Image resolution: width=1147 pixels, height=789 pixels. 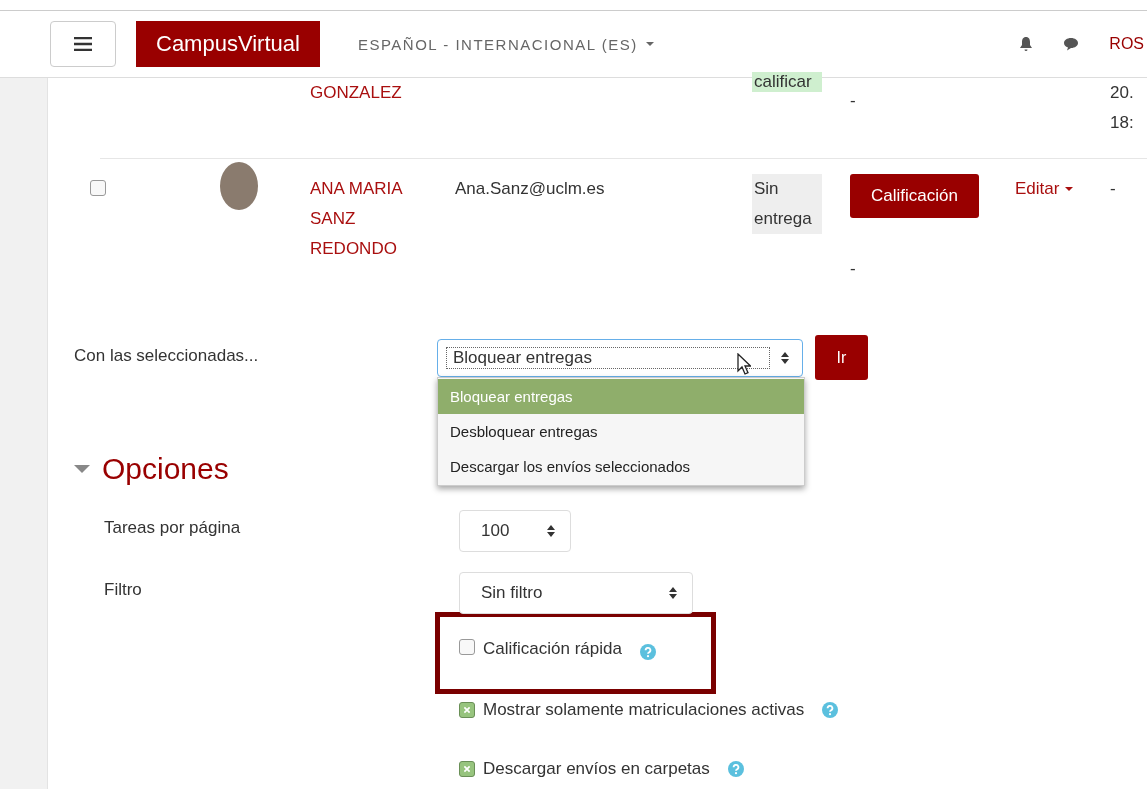 What do you see at coordinates (505, 44) in the screenshot?
I see `language-menu: ESPAÑOL - INTERNACIONAL (ES)` at bounding box center [505, 44].